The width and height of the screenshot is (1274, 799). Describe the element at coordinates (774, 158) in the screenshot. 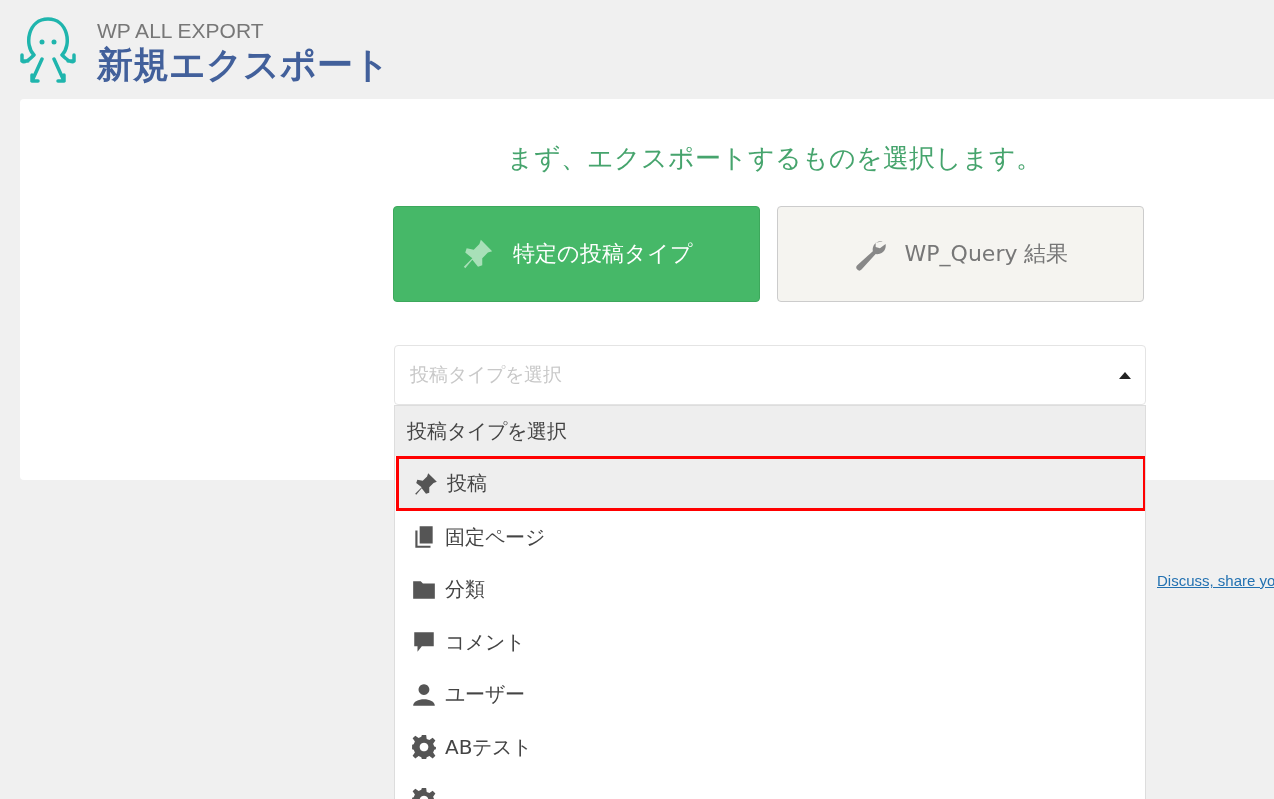

I see `heading: まず、エクスポートするものを選択します。` at that location.